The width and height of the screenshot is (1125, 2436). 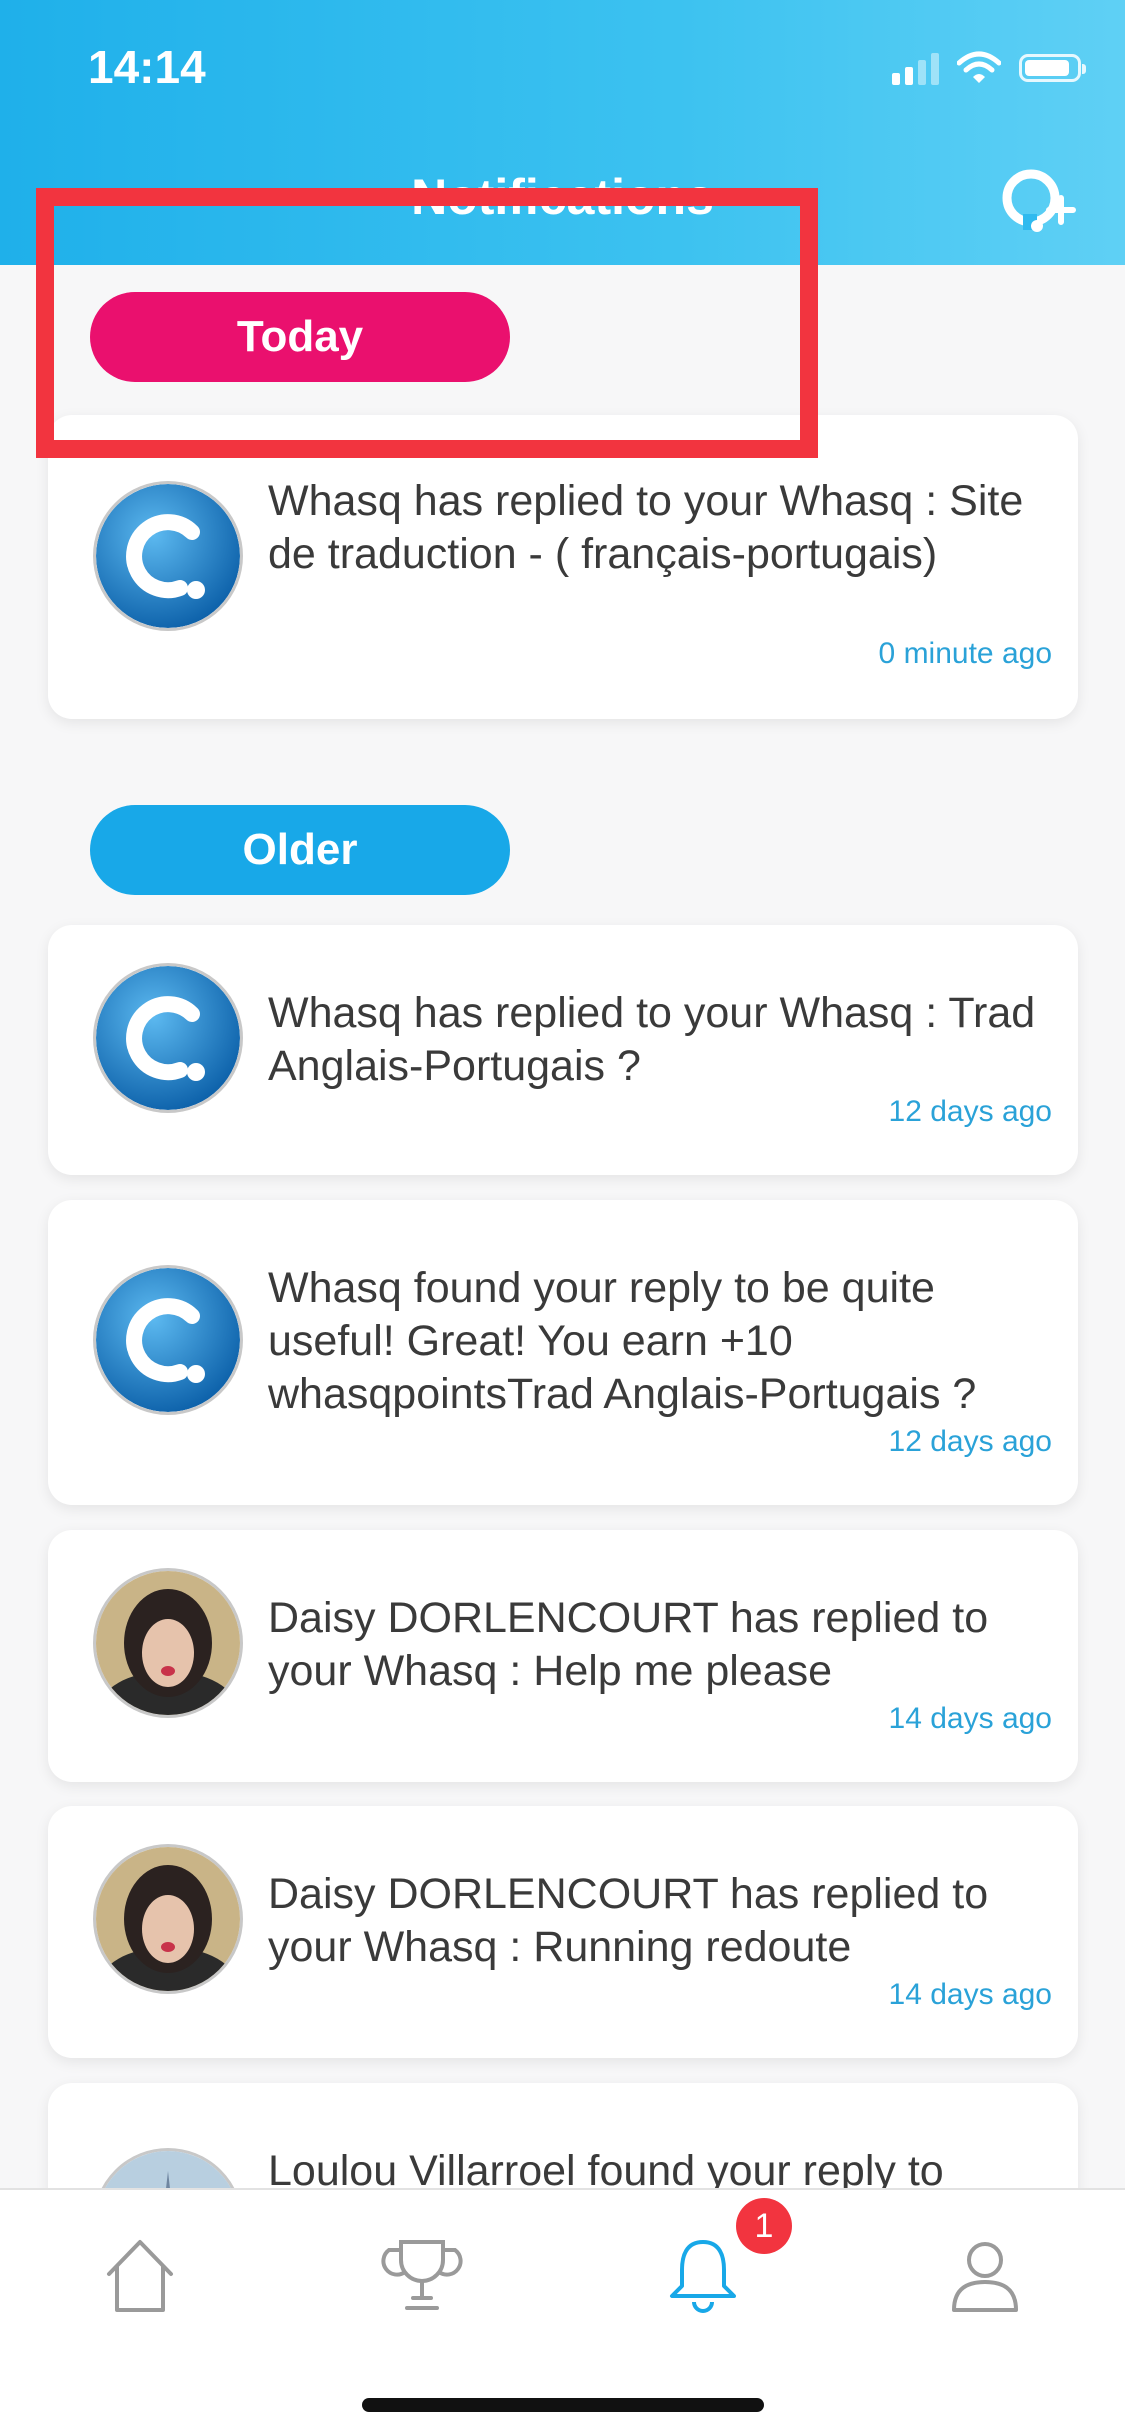 I want to click on status-indicators, so click(x=989, y=68).